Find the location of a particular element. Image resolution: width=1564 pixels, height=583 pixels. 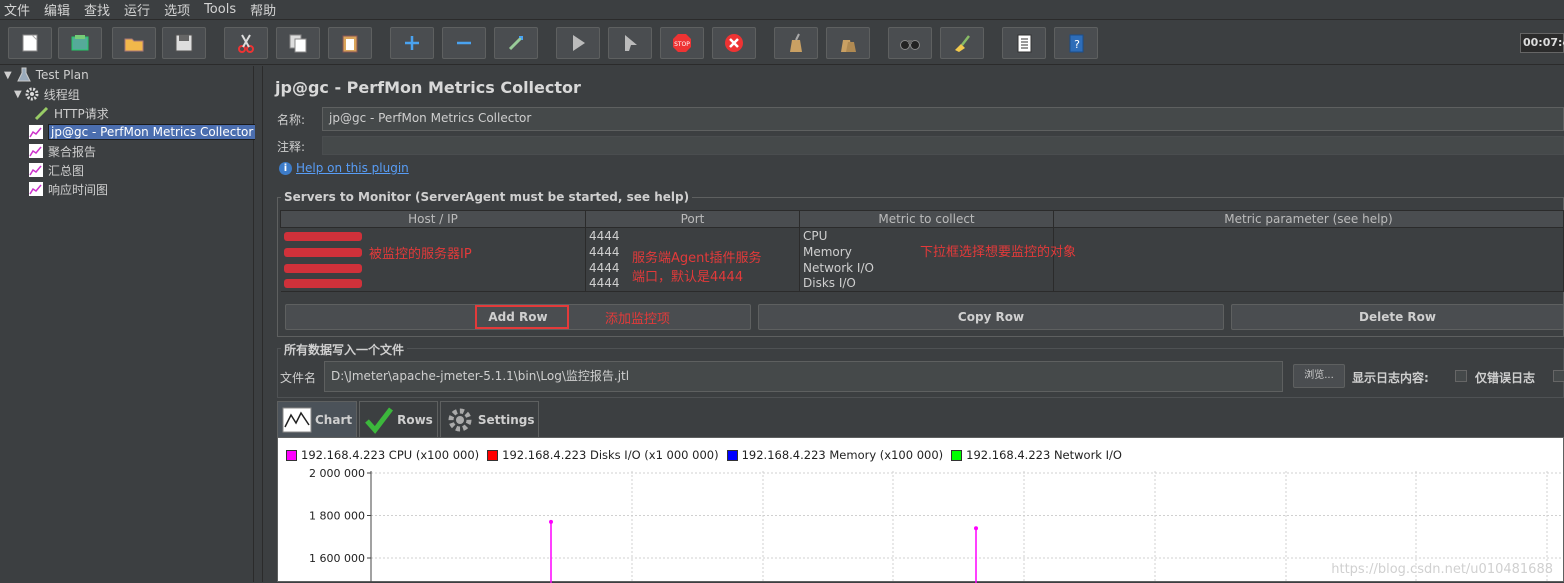

paste-button is located at coordinates (350, 43).